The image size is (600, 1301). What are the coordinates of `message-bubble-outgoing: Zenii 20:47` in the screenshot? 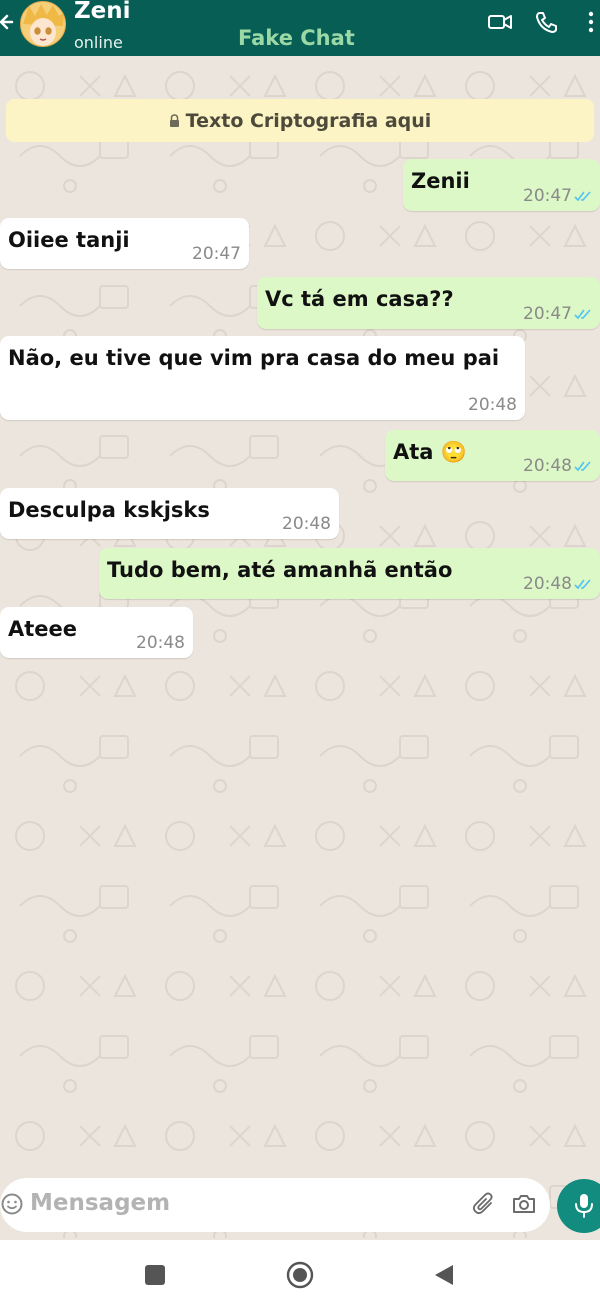 It's located at (501, 185).